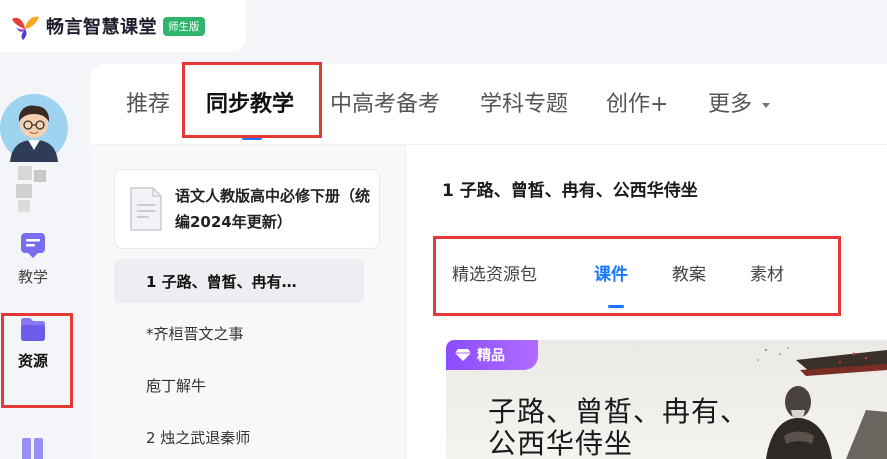 The image size is (887, 459). What do you see at coordinates (239, 437) in the screenshot?
I see `lesson-item: 2 烛之武退秦师` at bounding box center [239, 437].